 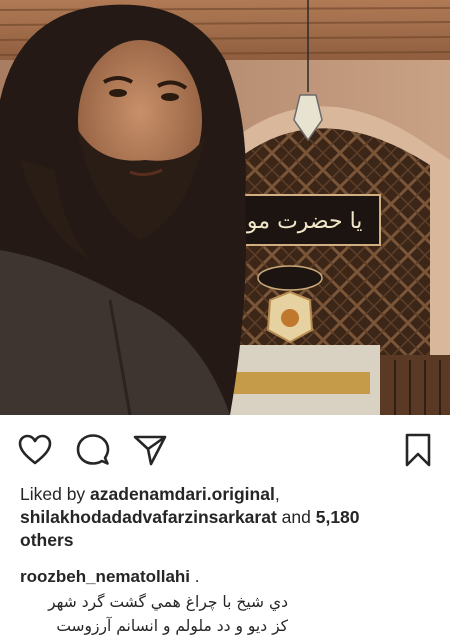 What do you see at coordinates (225, 450) in the screenshot?
I see `action-bar` at bounding box center [225, 450].